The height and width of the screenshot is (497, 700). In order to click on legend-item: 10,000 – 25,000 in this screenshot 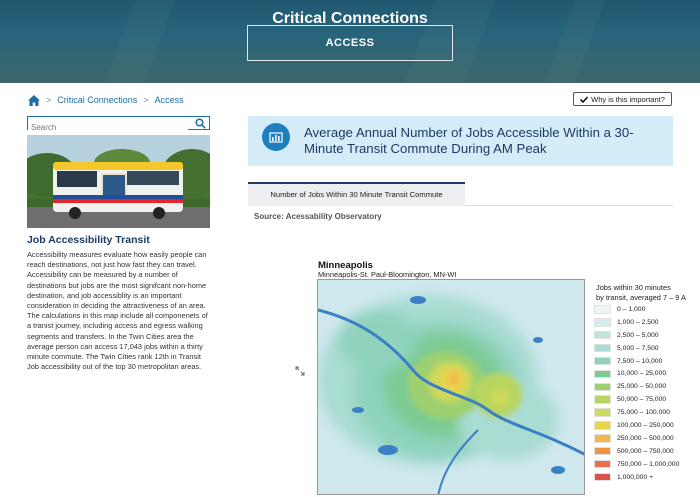, I will do `click(636, 373)`.